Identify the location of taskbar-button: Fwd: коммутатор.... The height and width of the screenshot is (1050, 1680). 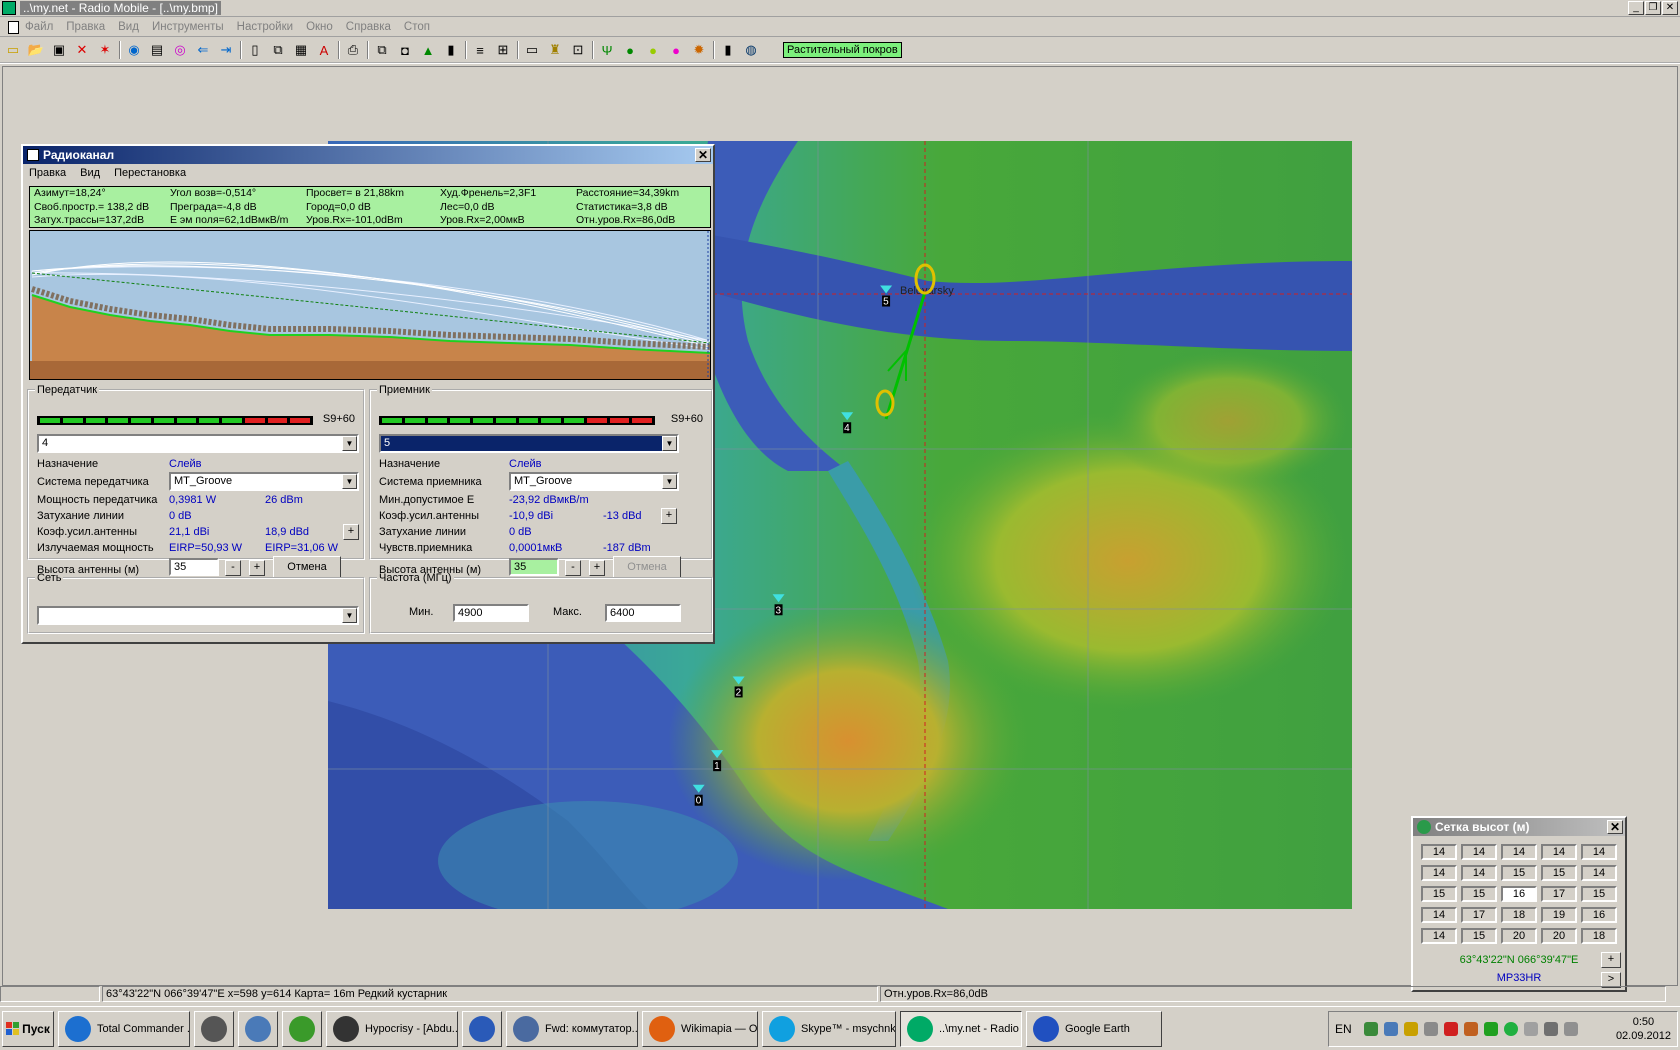
(572, 1028).